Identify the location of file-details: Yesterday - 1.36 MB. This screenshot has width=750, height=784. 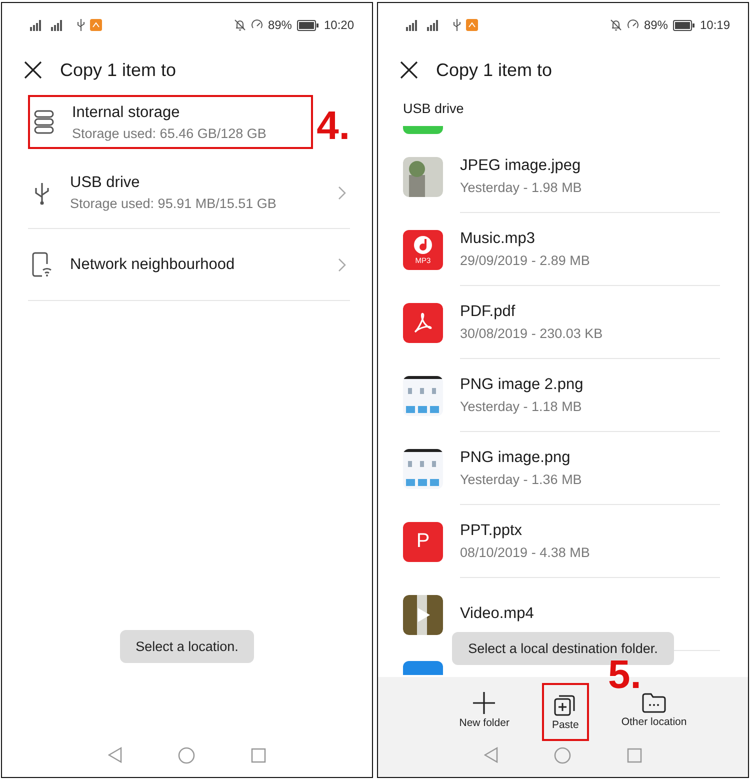
(521, 479).